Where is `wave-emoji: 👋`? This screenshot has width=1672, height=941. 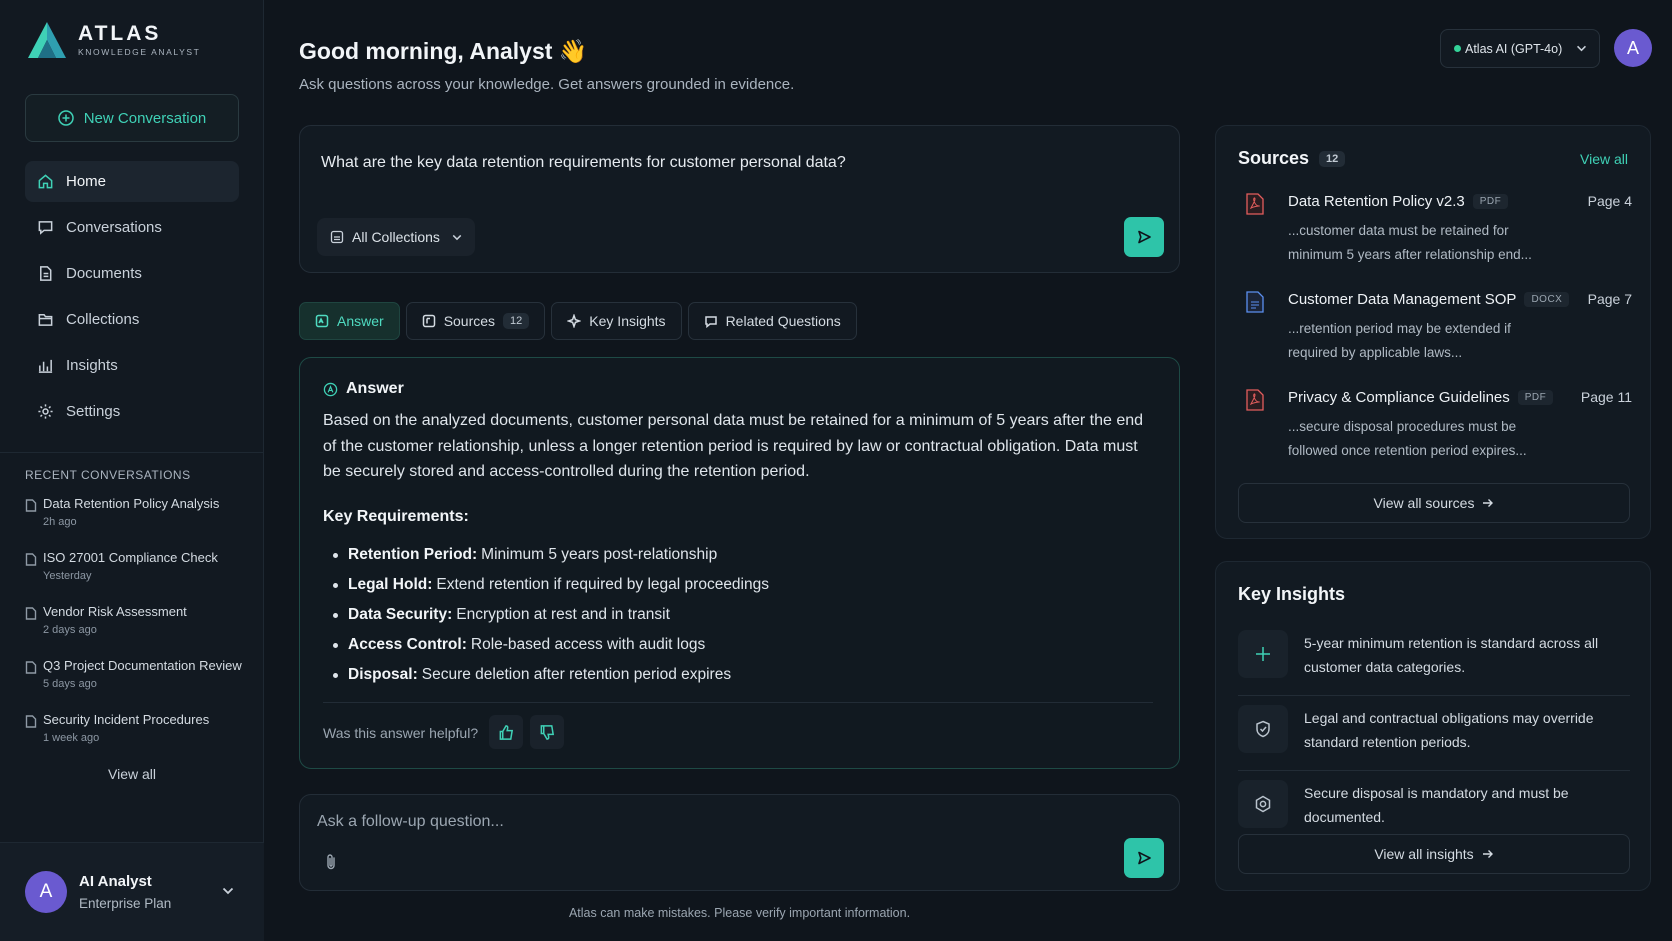 wave-emoji: 👋 is located at coordinates (573, 51).